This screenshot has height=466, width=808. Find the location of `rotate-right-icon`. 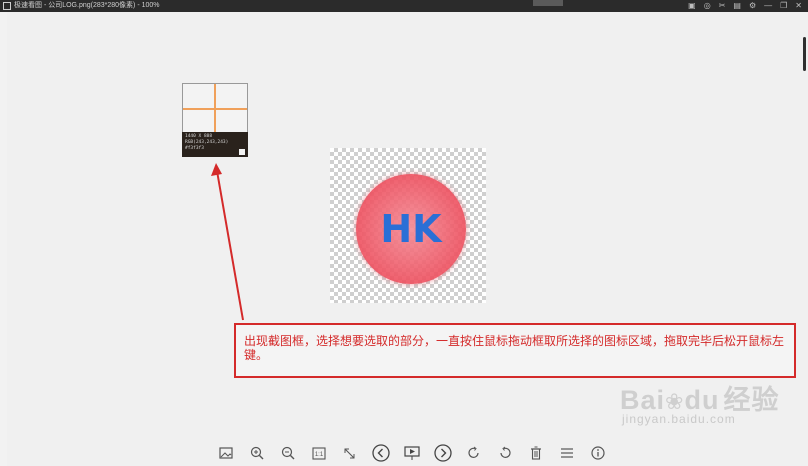

rotate-right-icon is located at coordinates (473, 452).